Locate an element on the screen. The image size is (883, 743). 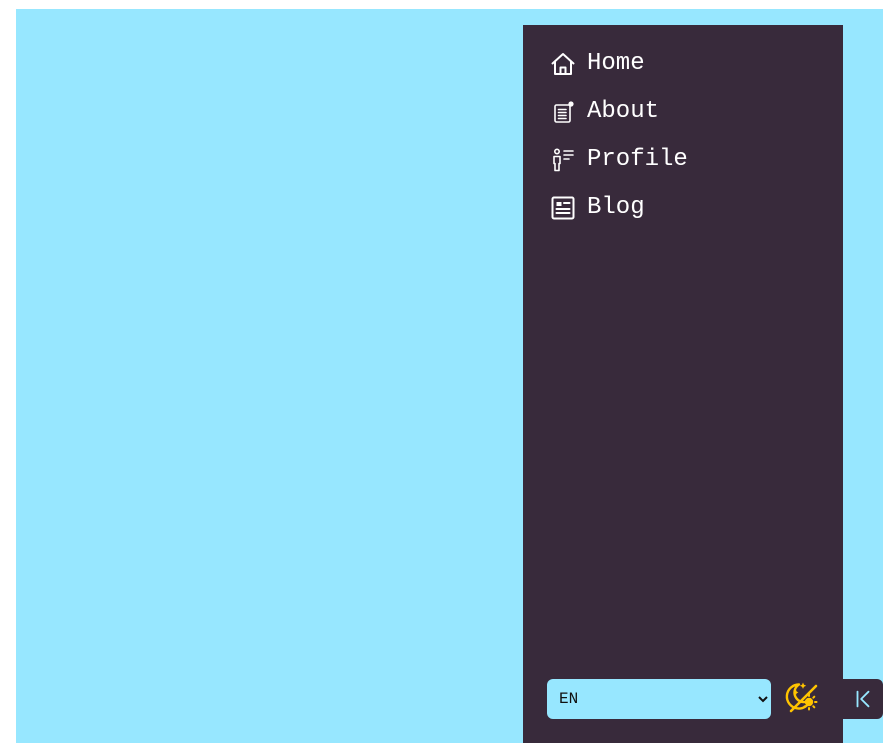
nav-item-home: Home is located at coordinates (683, 64).